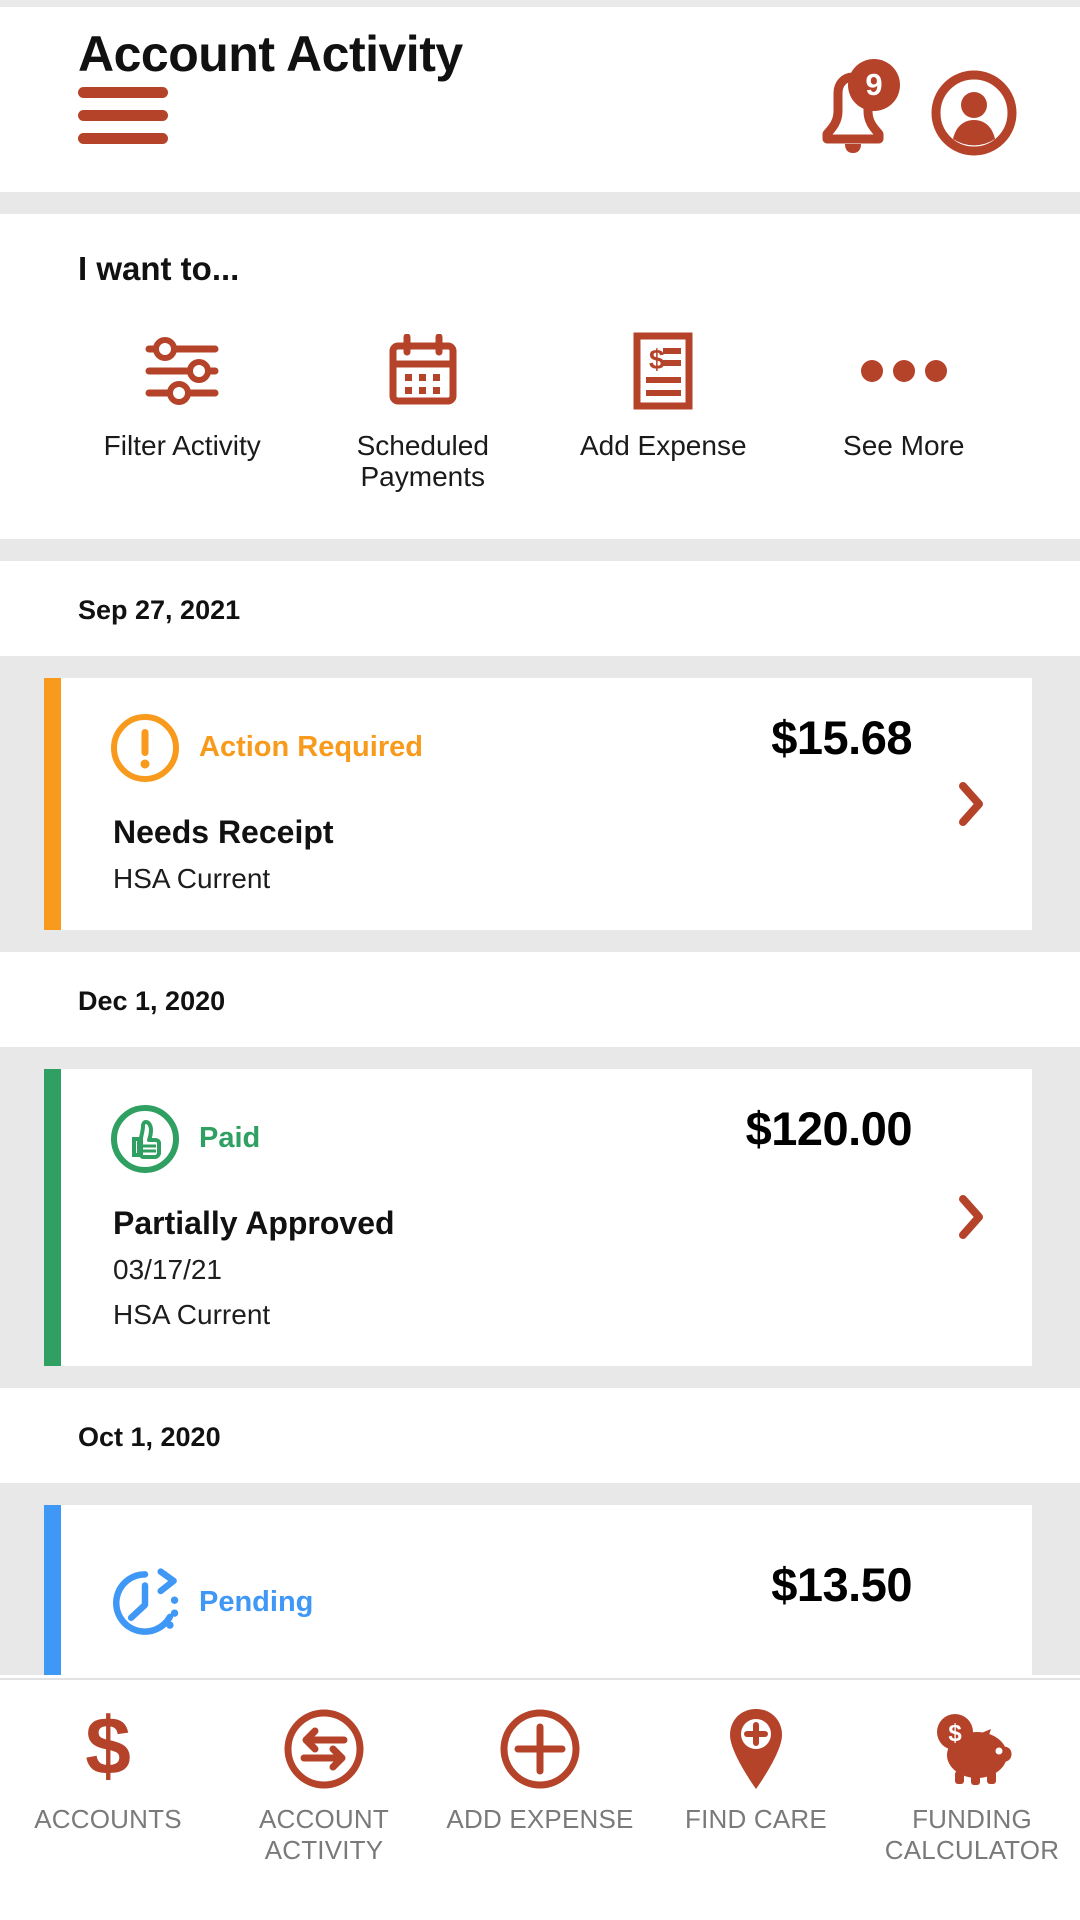  I want to click on quick-action-label: Add Expense, so click(663, 445).